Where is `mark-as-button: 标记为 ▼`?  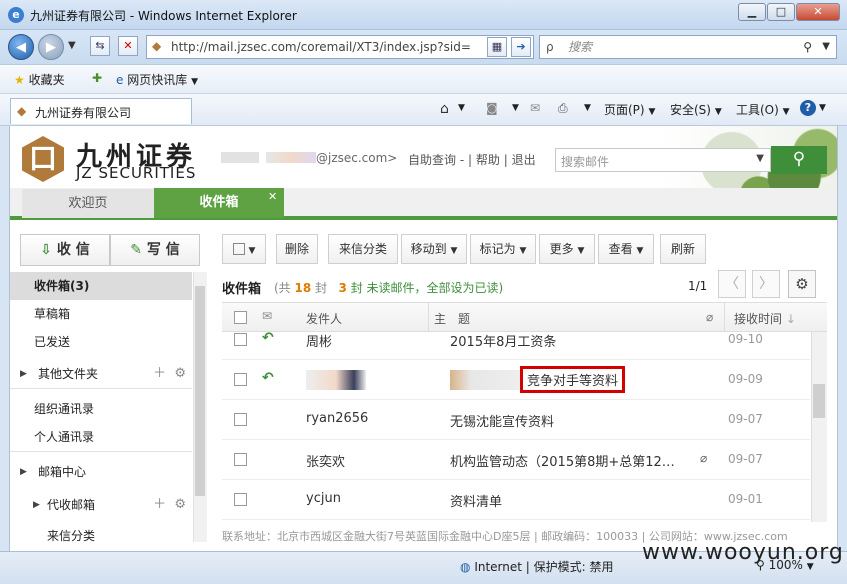
mark-as-button: 标记为 ▼ is located at coordinates (503, 249).